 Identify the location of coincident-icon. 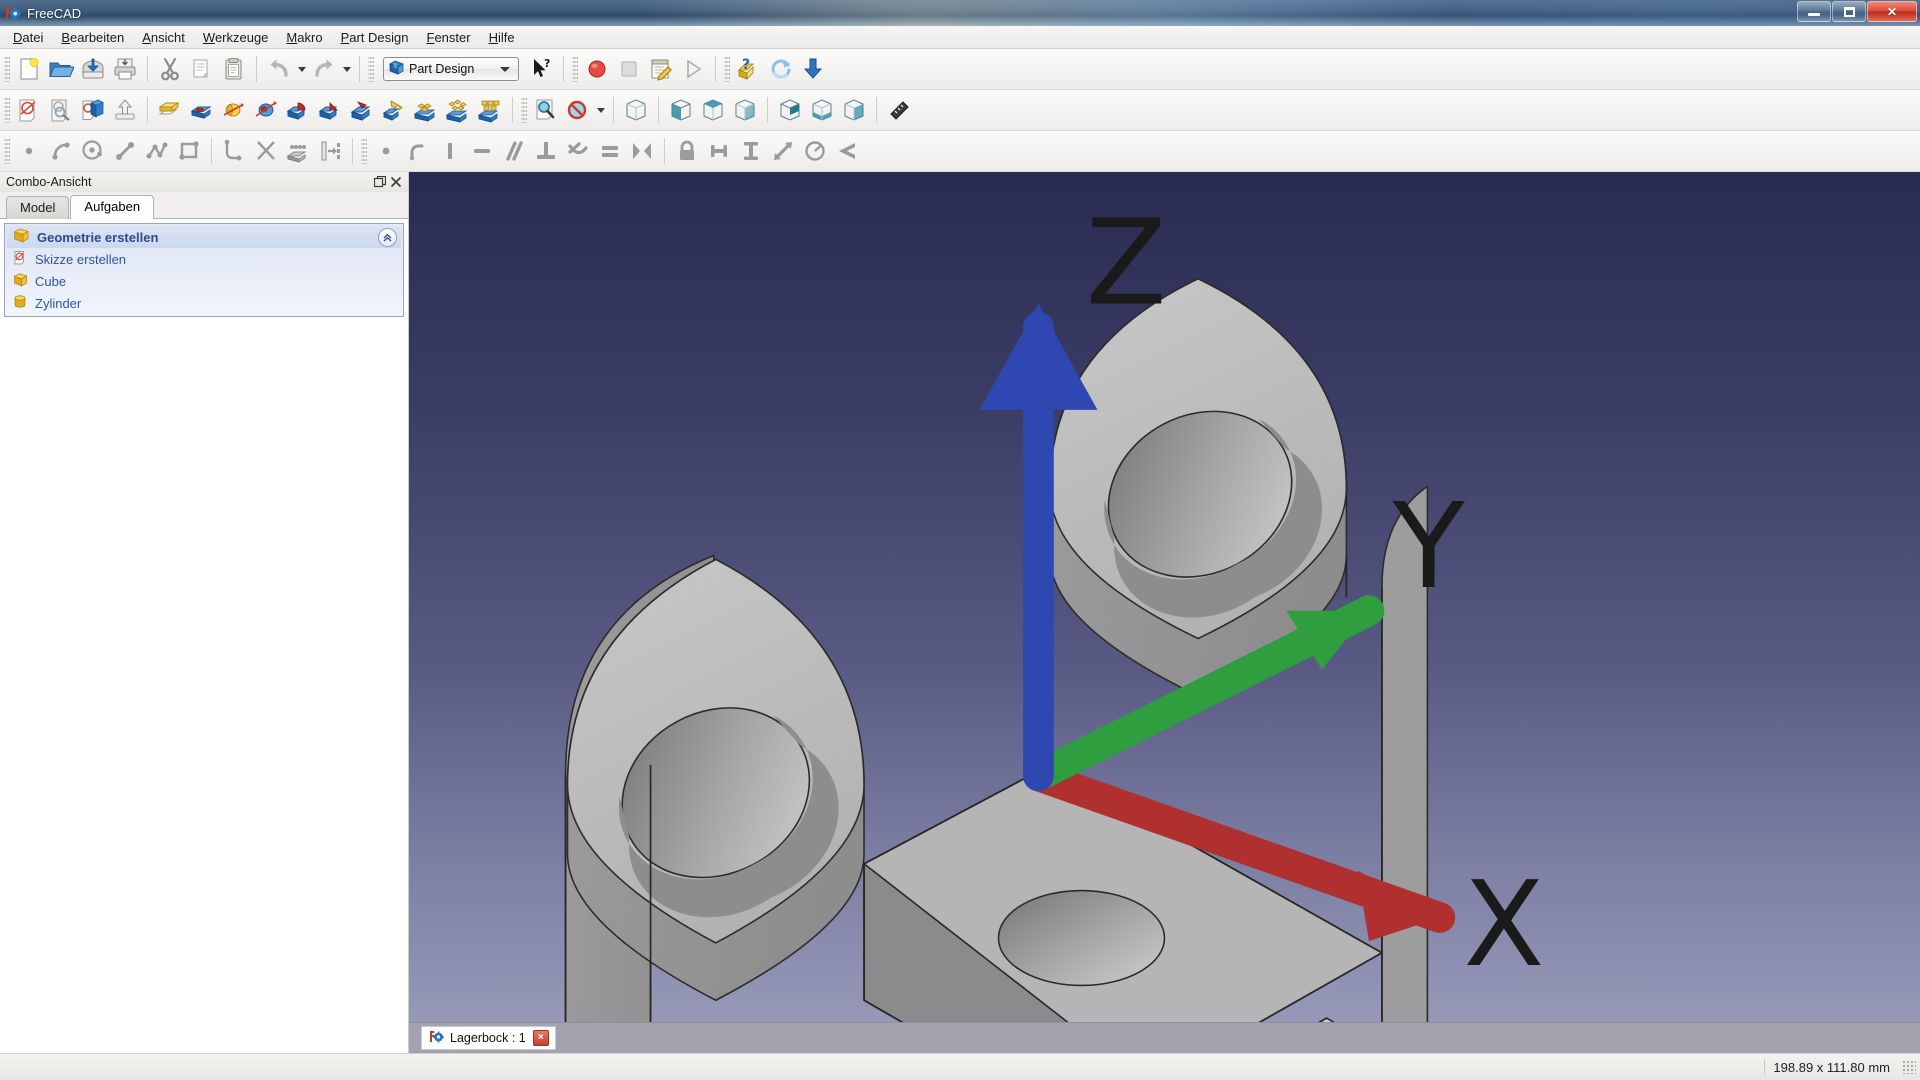
(386, 151).